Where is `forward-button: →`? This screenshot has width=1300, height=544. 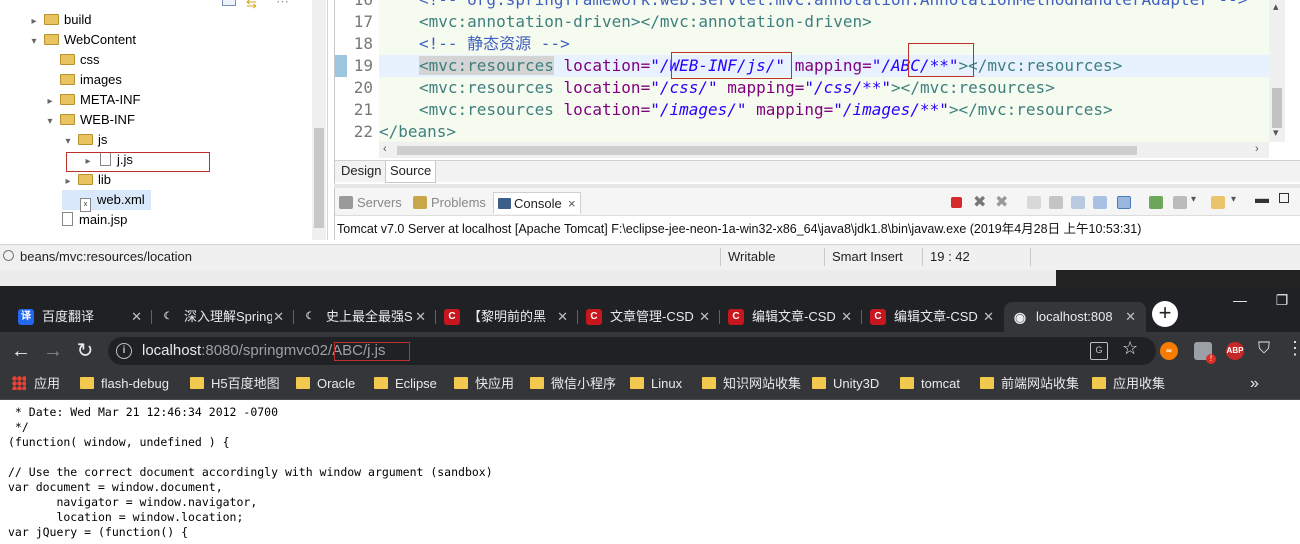
forward-button: → is located at coordinates (53, 351).